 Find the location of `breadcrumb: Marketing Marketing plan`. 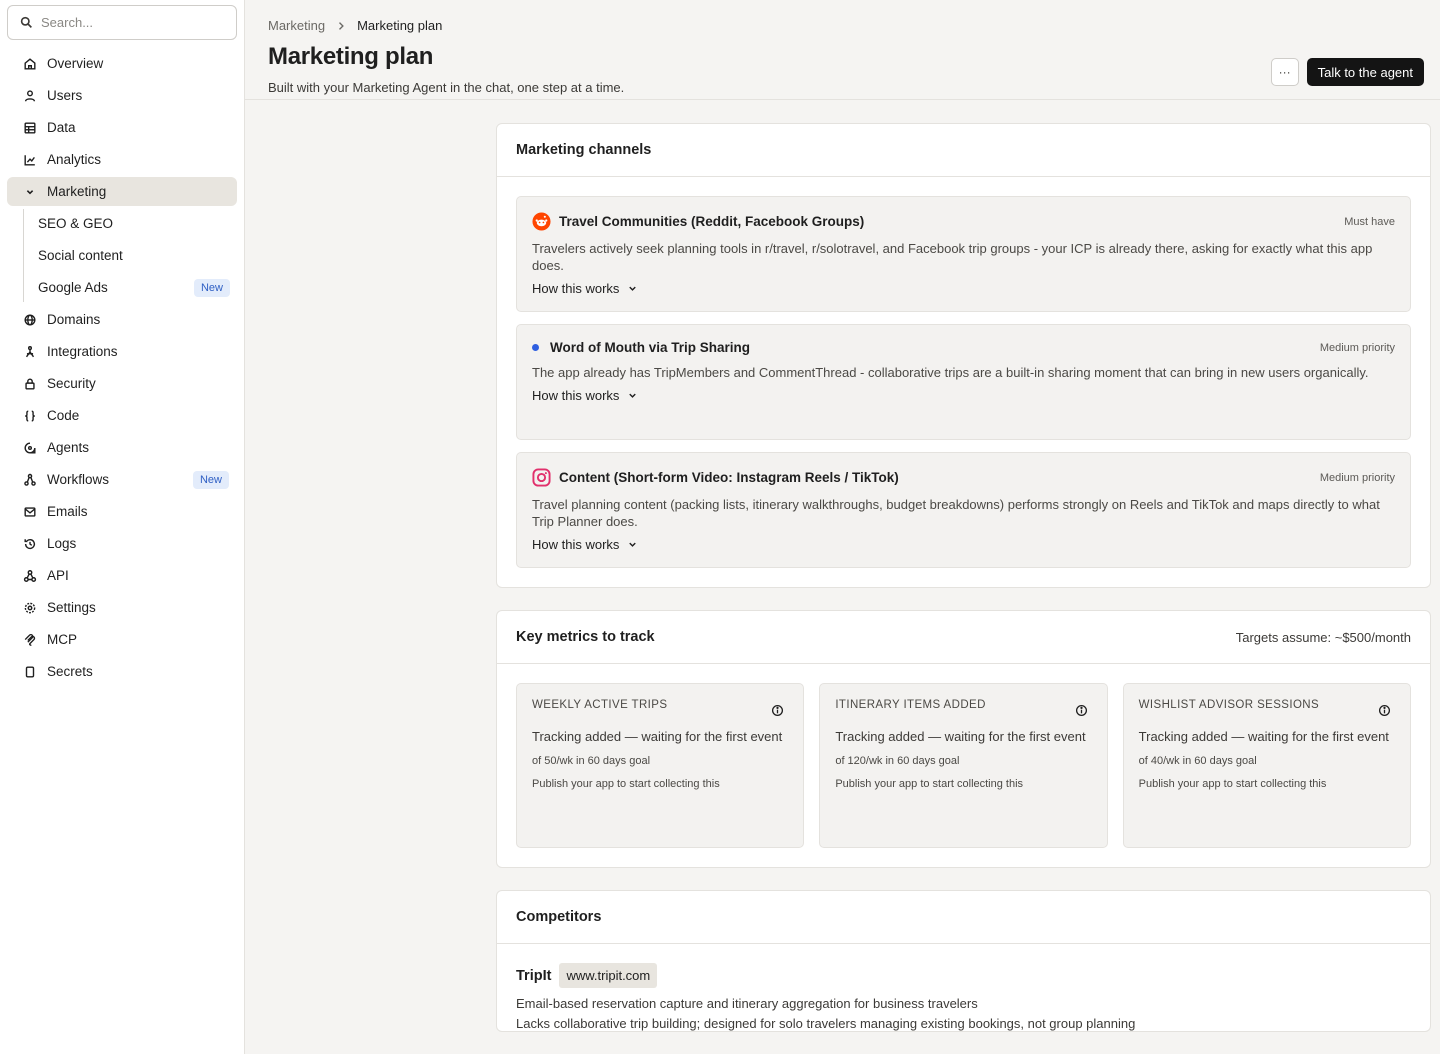

breadcrumb: Marketing Marketing plan is located at coordinates (846, 25).